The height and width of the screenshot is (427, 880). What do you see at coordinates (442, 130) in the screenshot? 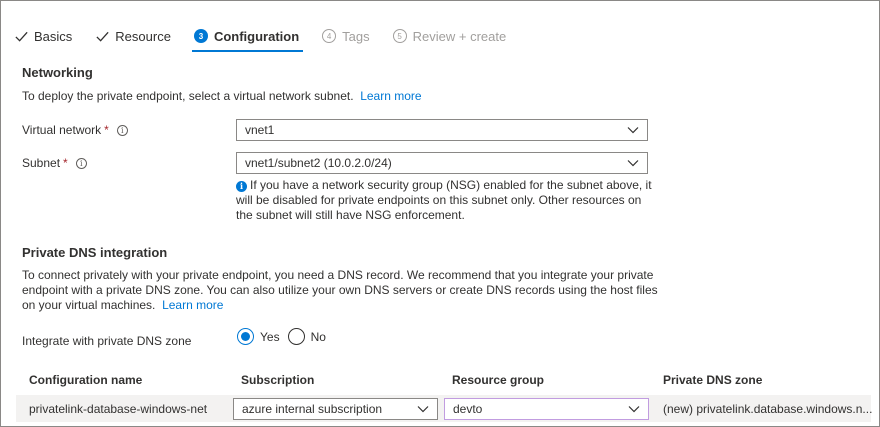
I see `virtual-network-dropdown: vnet1` at bounding box center [442, 130].